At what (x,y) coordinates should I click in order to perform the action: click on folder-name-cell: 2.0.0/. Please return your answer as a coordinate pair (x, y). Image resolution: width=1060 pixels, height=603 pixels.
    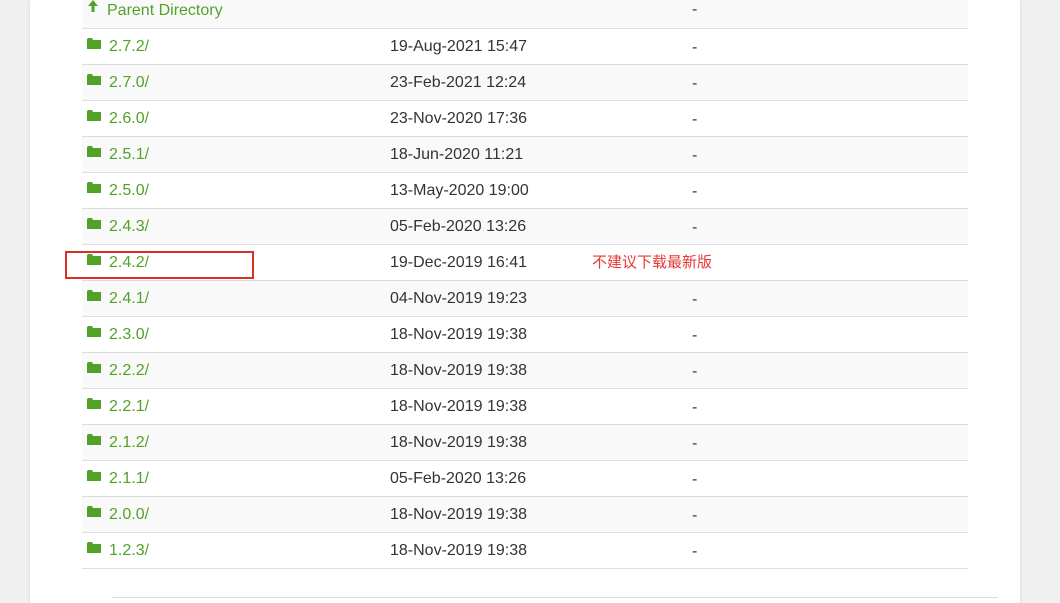
    Looking at the image, I should click on (118, 514).